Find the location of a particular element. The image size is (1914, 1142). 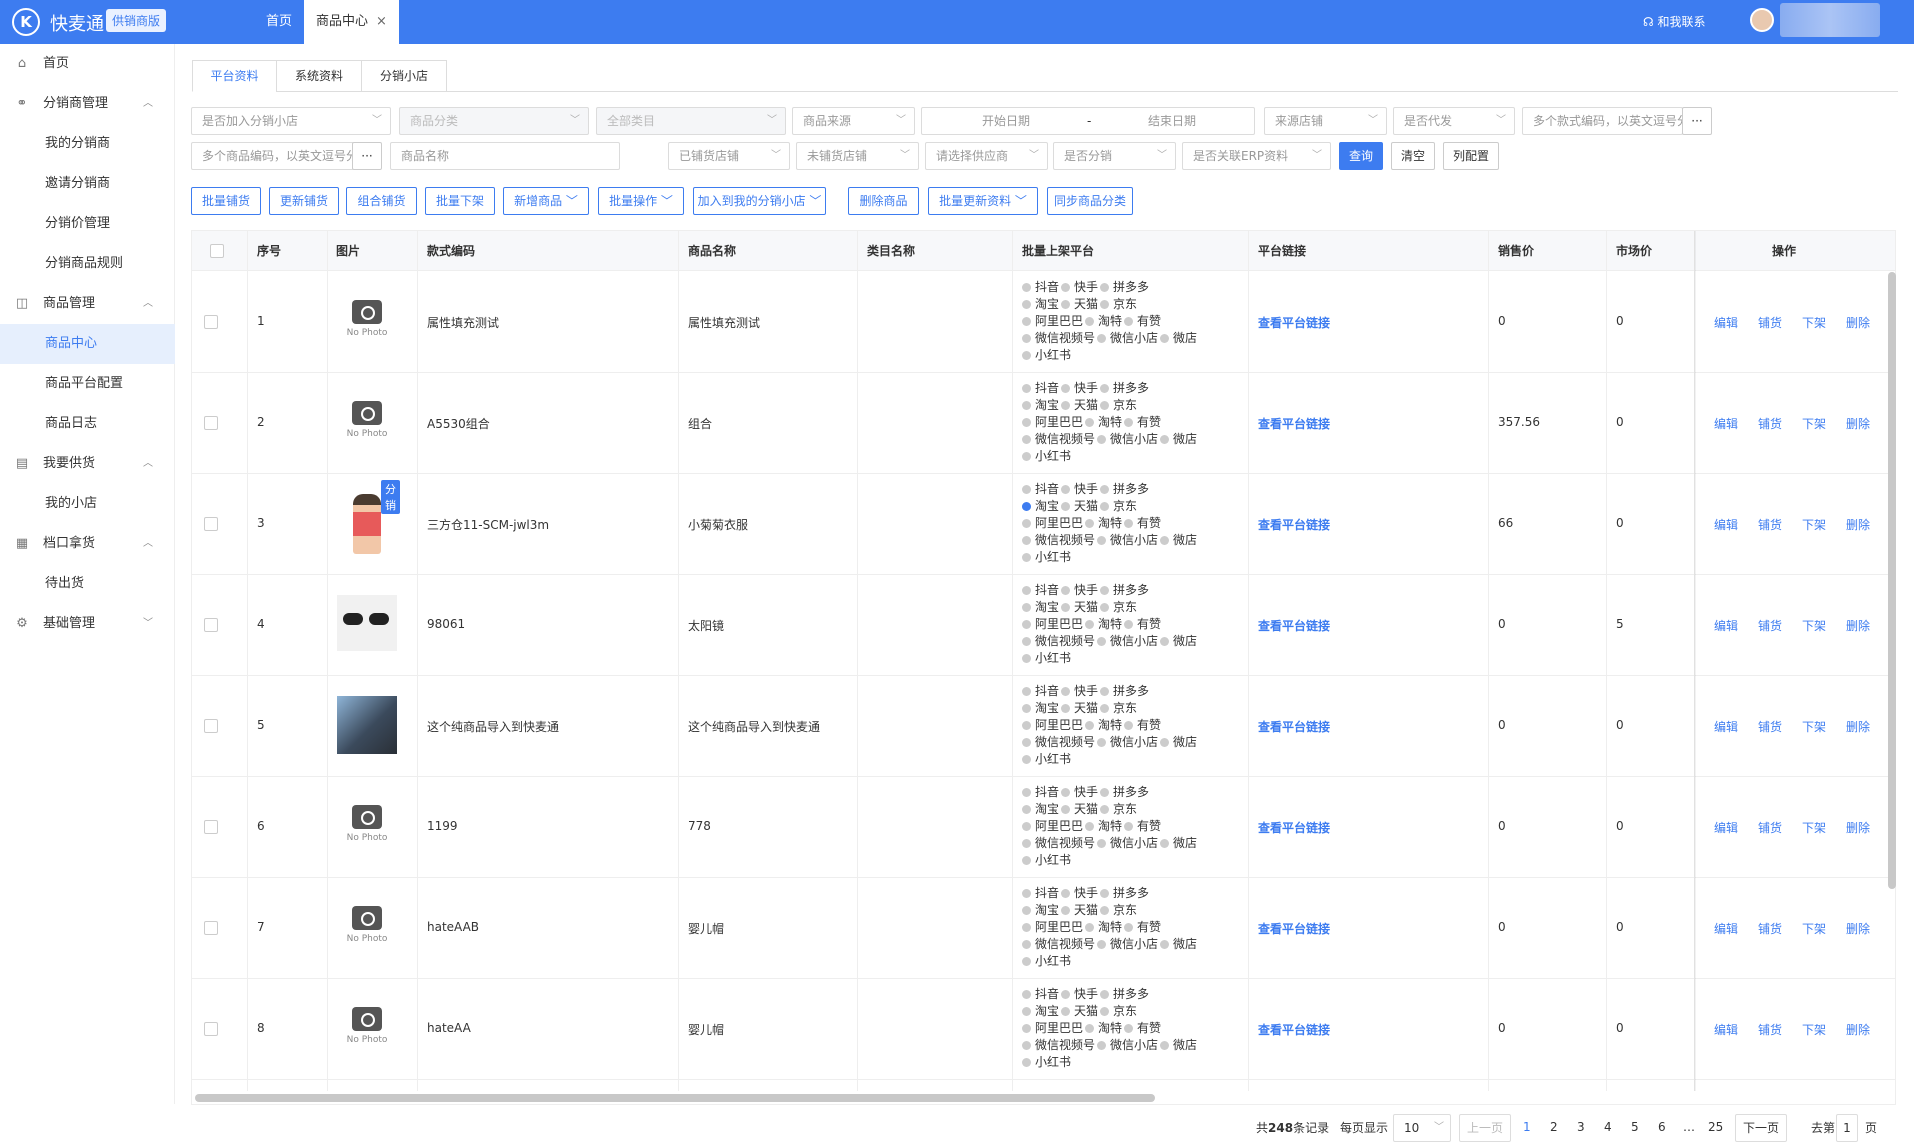

tab-system-info: 系统资料 is located at coordinates (319, 76).